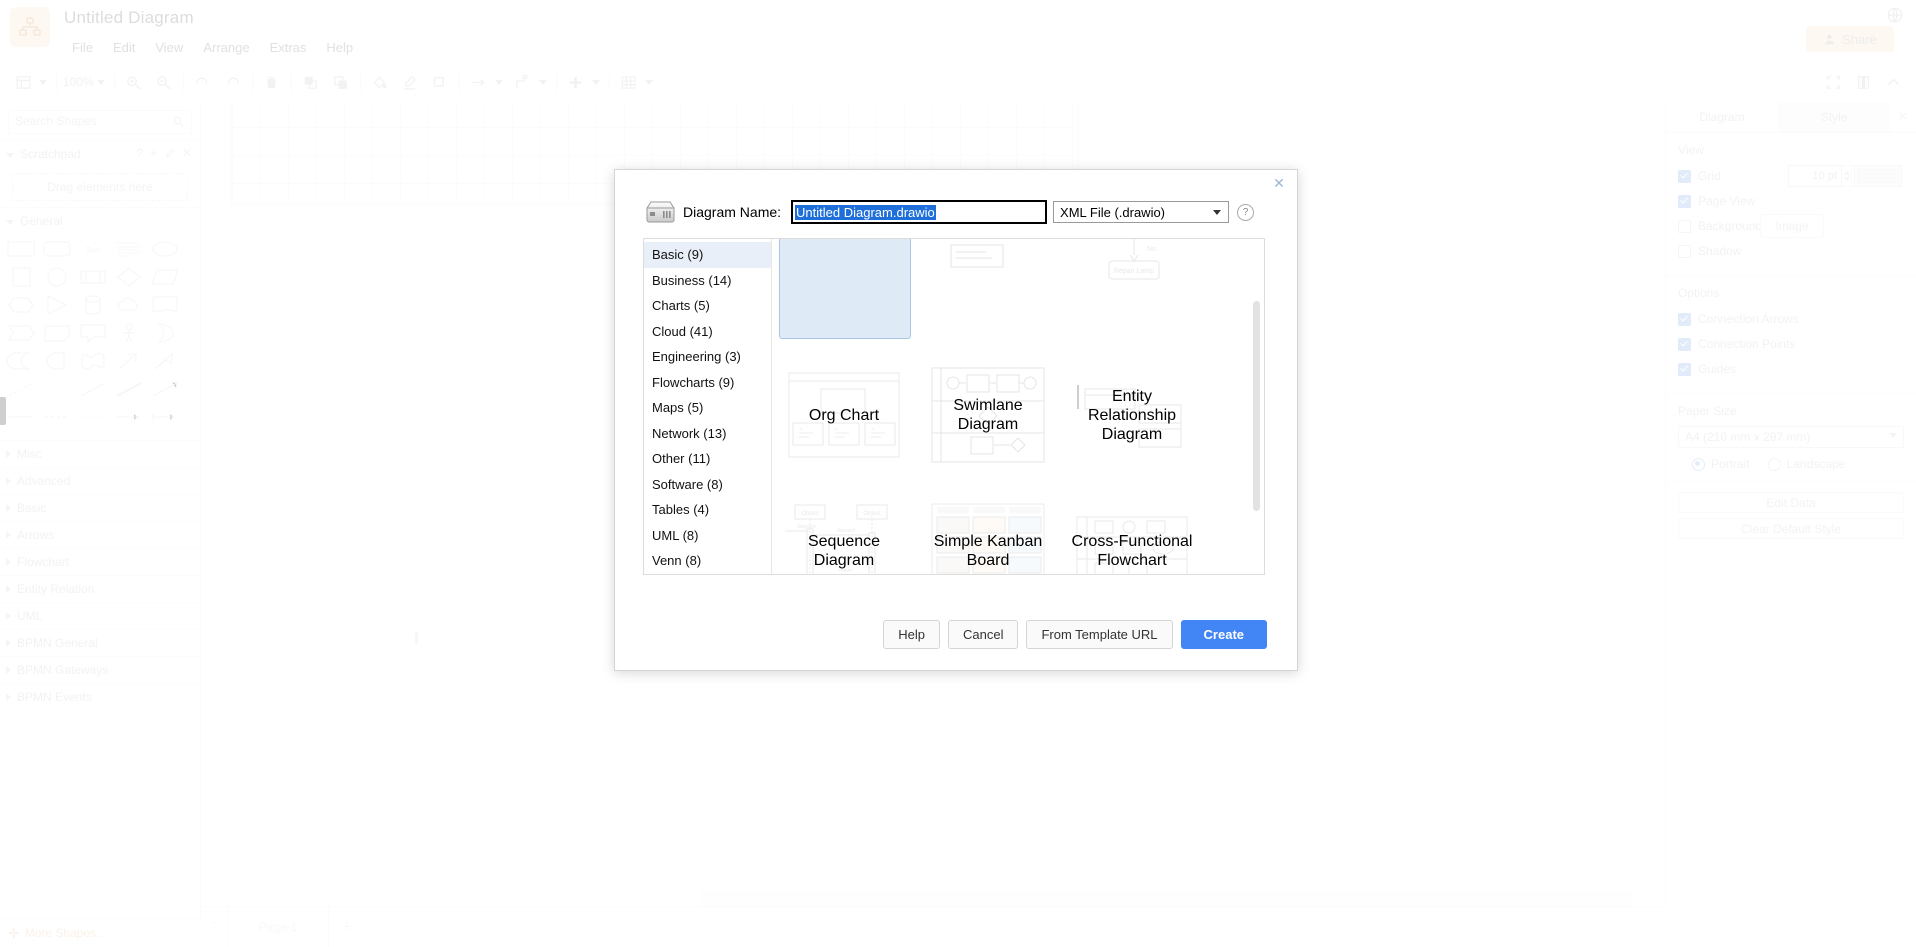 The width and height of the screenshot is (1916, 947). What do you see at coordinates (21, 305) in the screenshot?
I see `shape-hexagon` at bounding box center [21, 305].